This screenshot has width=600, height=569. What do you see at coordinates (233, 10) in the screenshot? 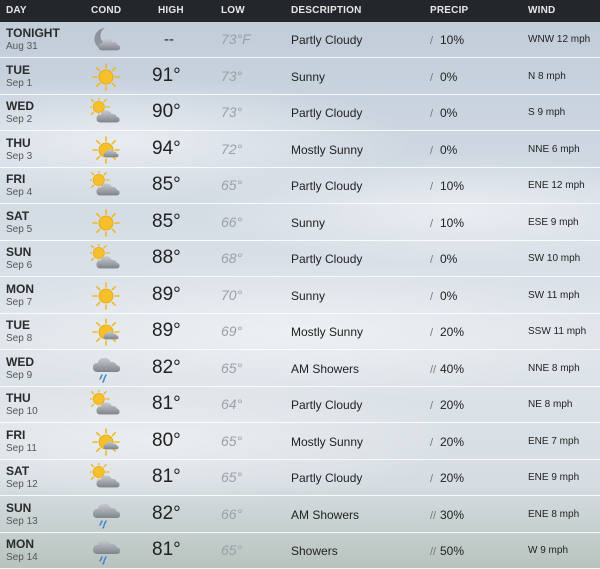
I see `header-low: LOW` at bounding box center [233, 10].